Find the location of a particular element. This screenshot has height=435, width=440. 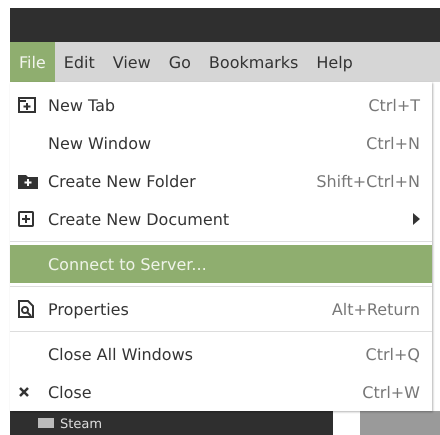

shortcut-text: Ctrl+Q is located at coordinates (393, 354).